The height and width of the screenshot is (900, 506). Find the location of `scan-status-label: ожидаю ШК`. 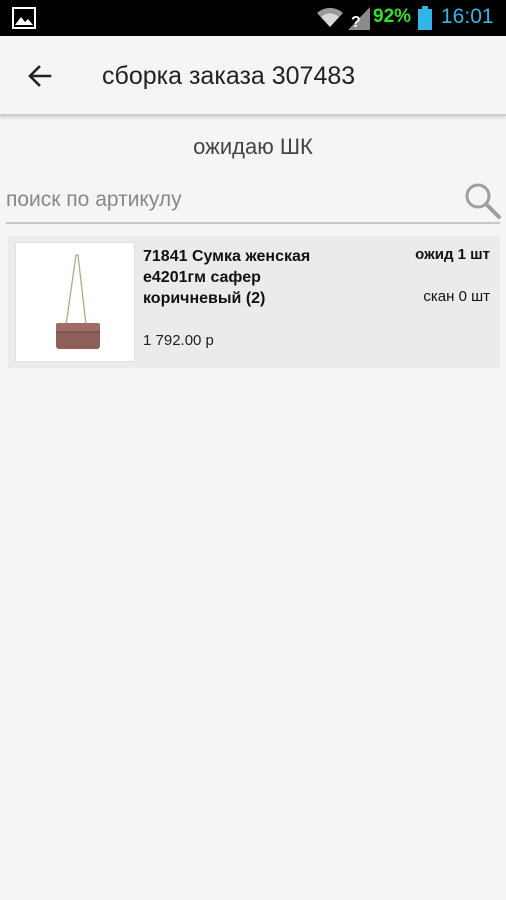

scan-status-label: ожидаю ШК is located at coordinates (253, 146).